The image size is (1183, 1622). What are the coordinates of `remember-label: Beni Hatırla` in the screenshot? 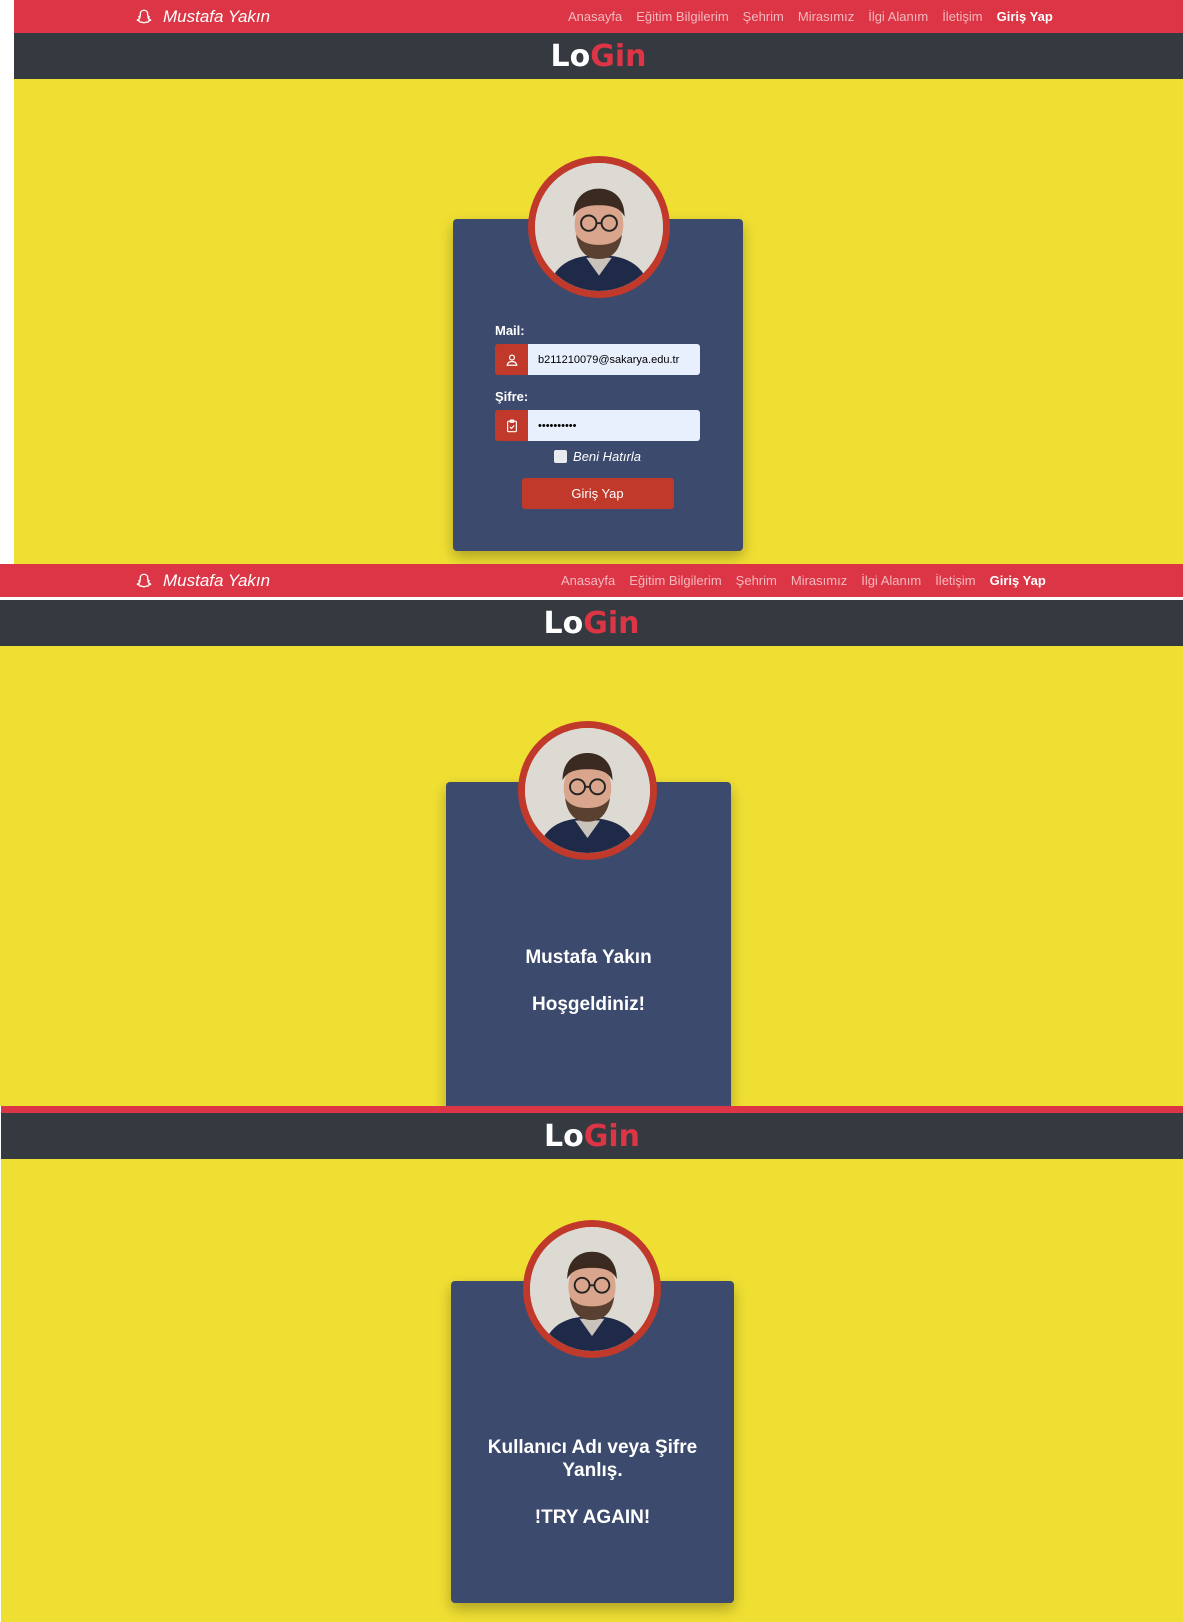 It's located at (607, 456).